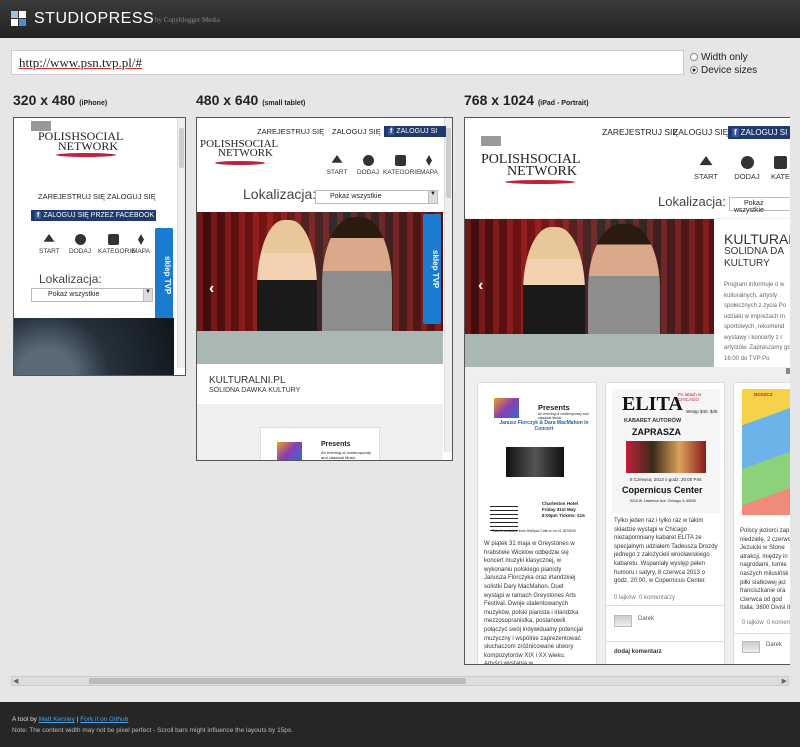 This screenshot has height=747, width=800. What do you see at coordinates (255, 390) in the screenshot?
I see `slide-subtitle: SOLIDNA DAWKA KULTURY` at bounding box center [255, 390].